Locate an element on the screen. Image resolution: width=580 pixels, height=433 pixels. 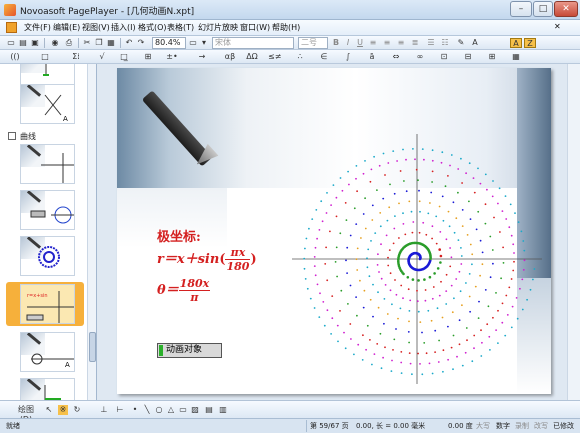
layout-icon: ▭ is located at coordinates (193, 43).